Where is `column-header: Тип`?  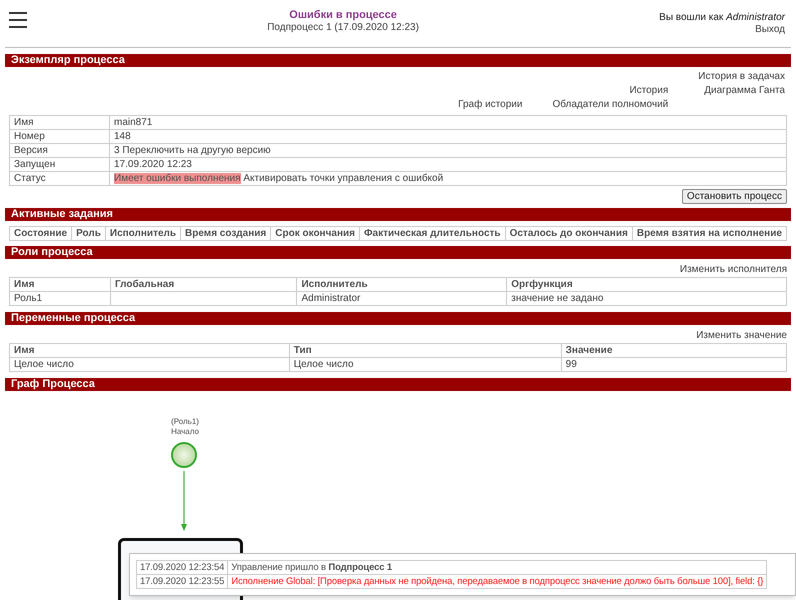 column-header: Тип is located at coordinates (425, 351).